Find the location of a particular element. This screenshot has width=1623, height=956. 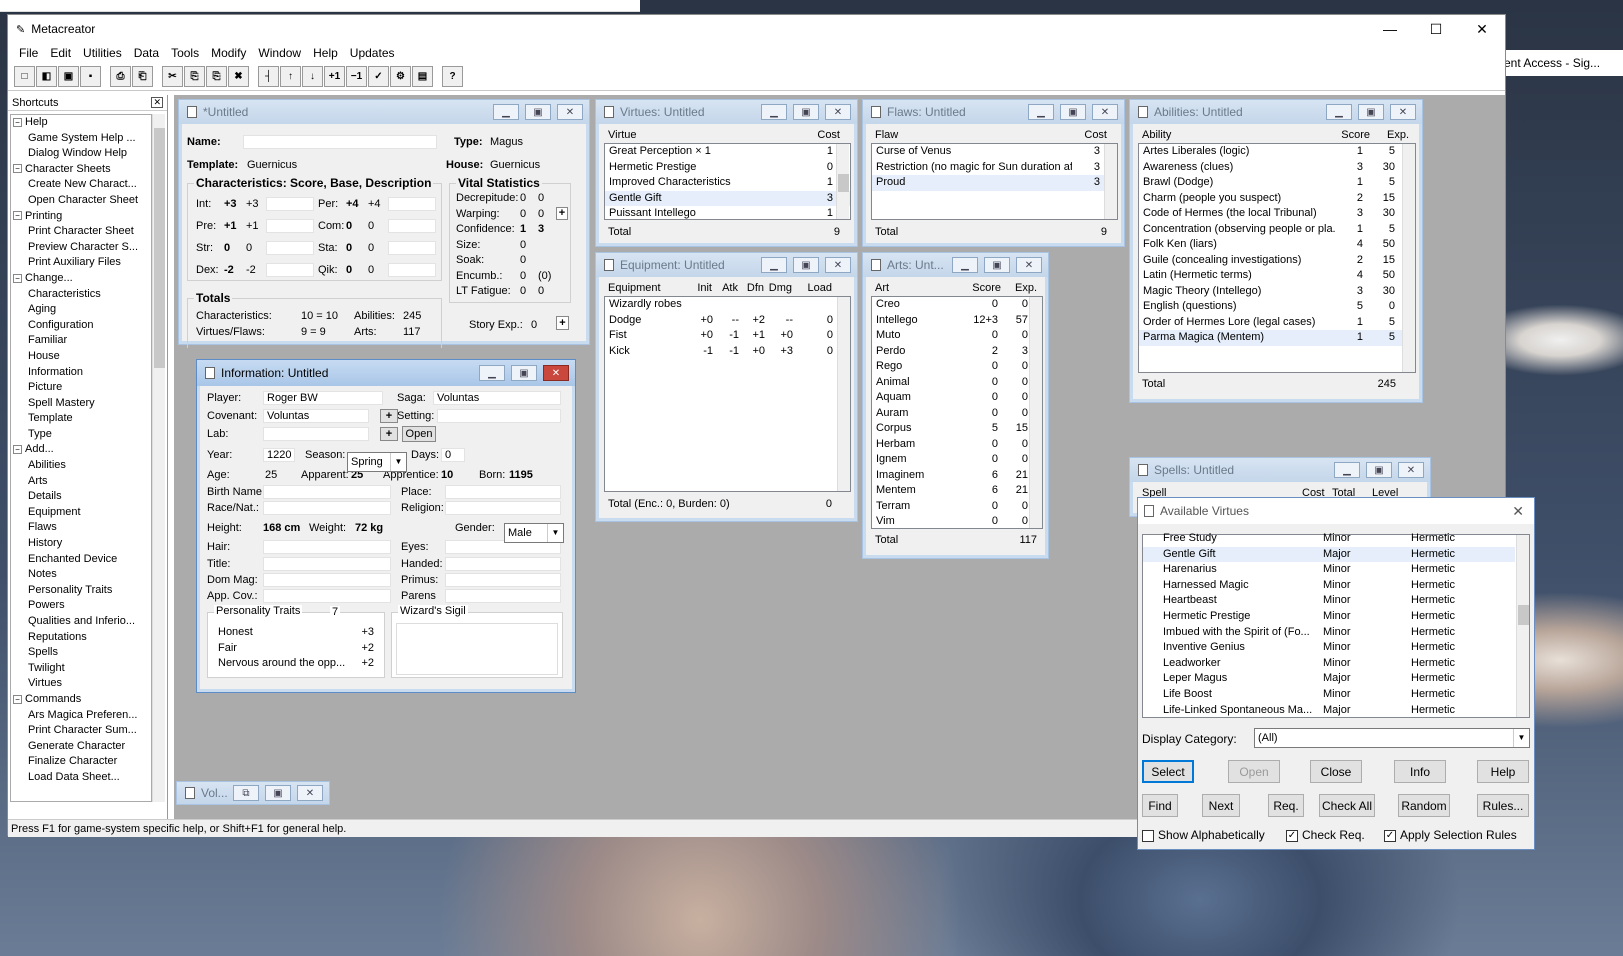

available-virtue-row: Harenarius Minor Hermetic is located at coordinates (1329, 570).